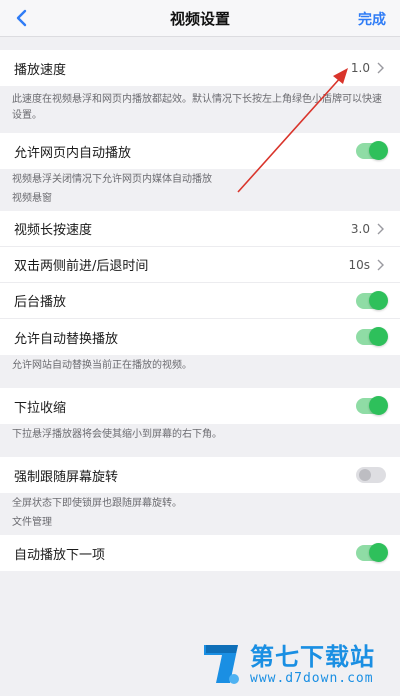 Image resolution: width=400 pixels, height=696 pixels. Describe the element at coordinates (371, 475) in the screenshot. I see `force-rotate-toggle` at that location.